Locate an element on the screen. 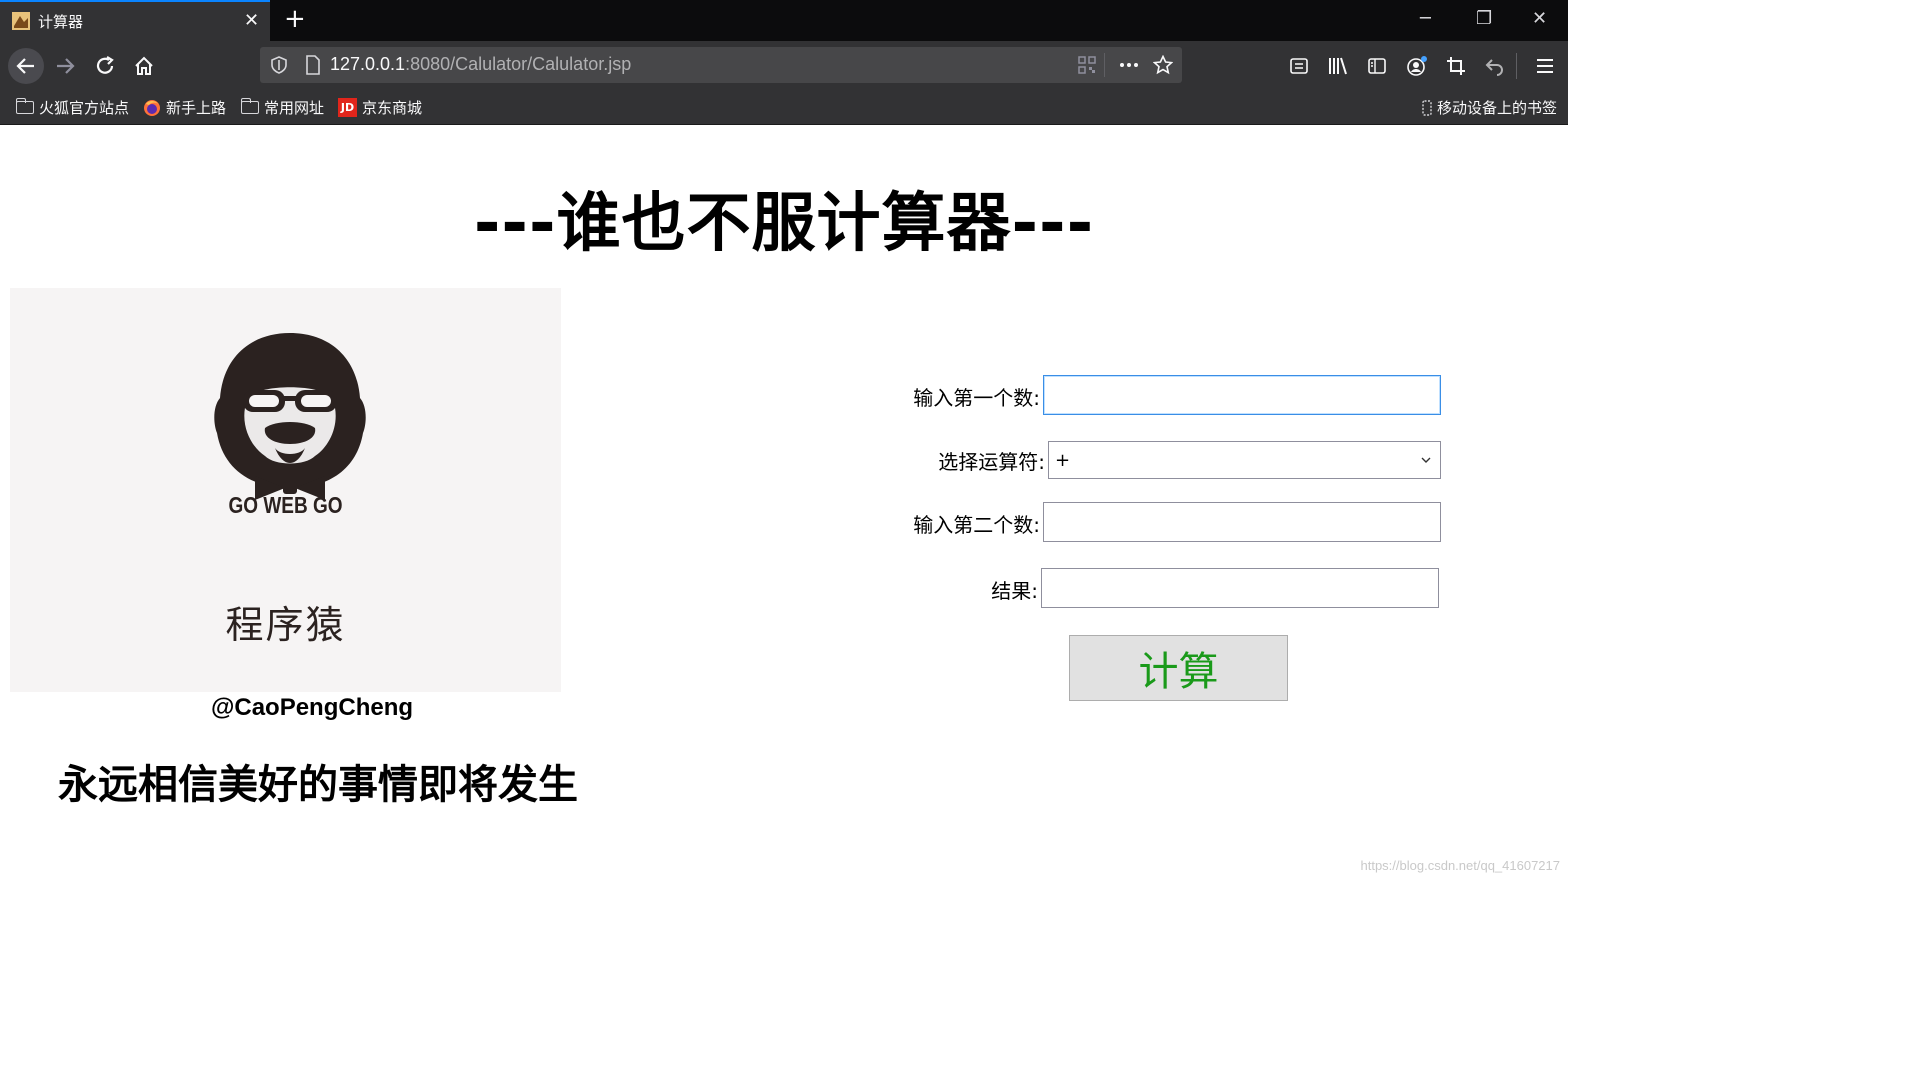  minimize-button: ─ is located at coordinates (1425, 18).